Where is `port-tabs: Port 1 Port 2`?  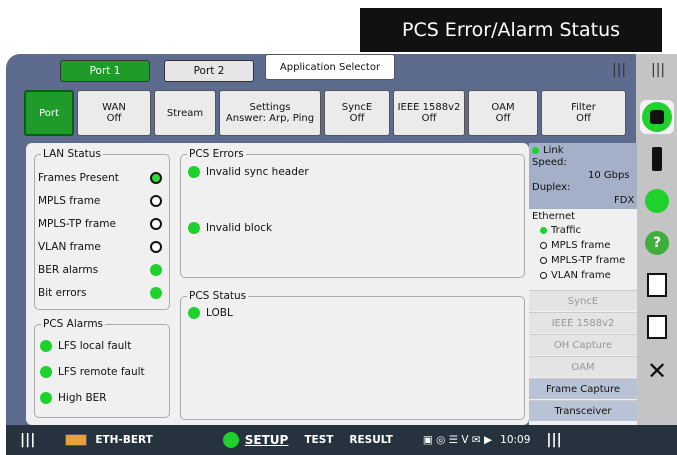 port-tabs: Port 1 Port 2 is located at coordinates (157, 72).